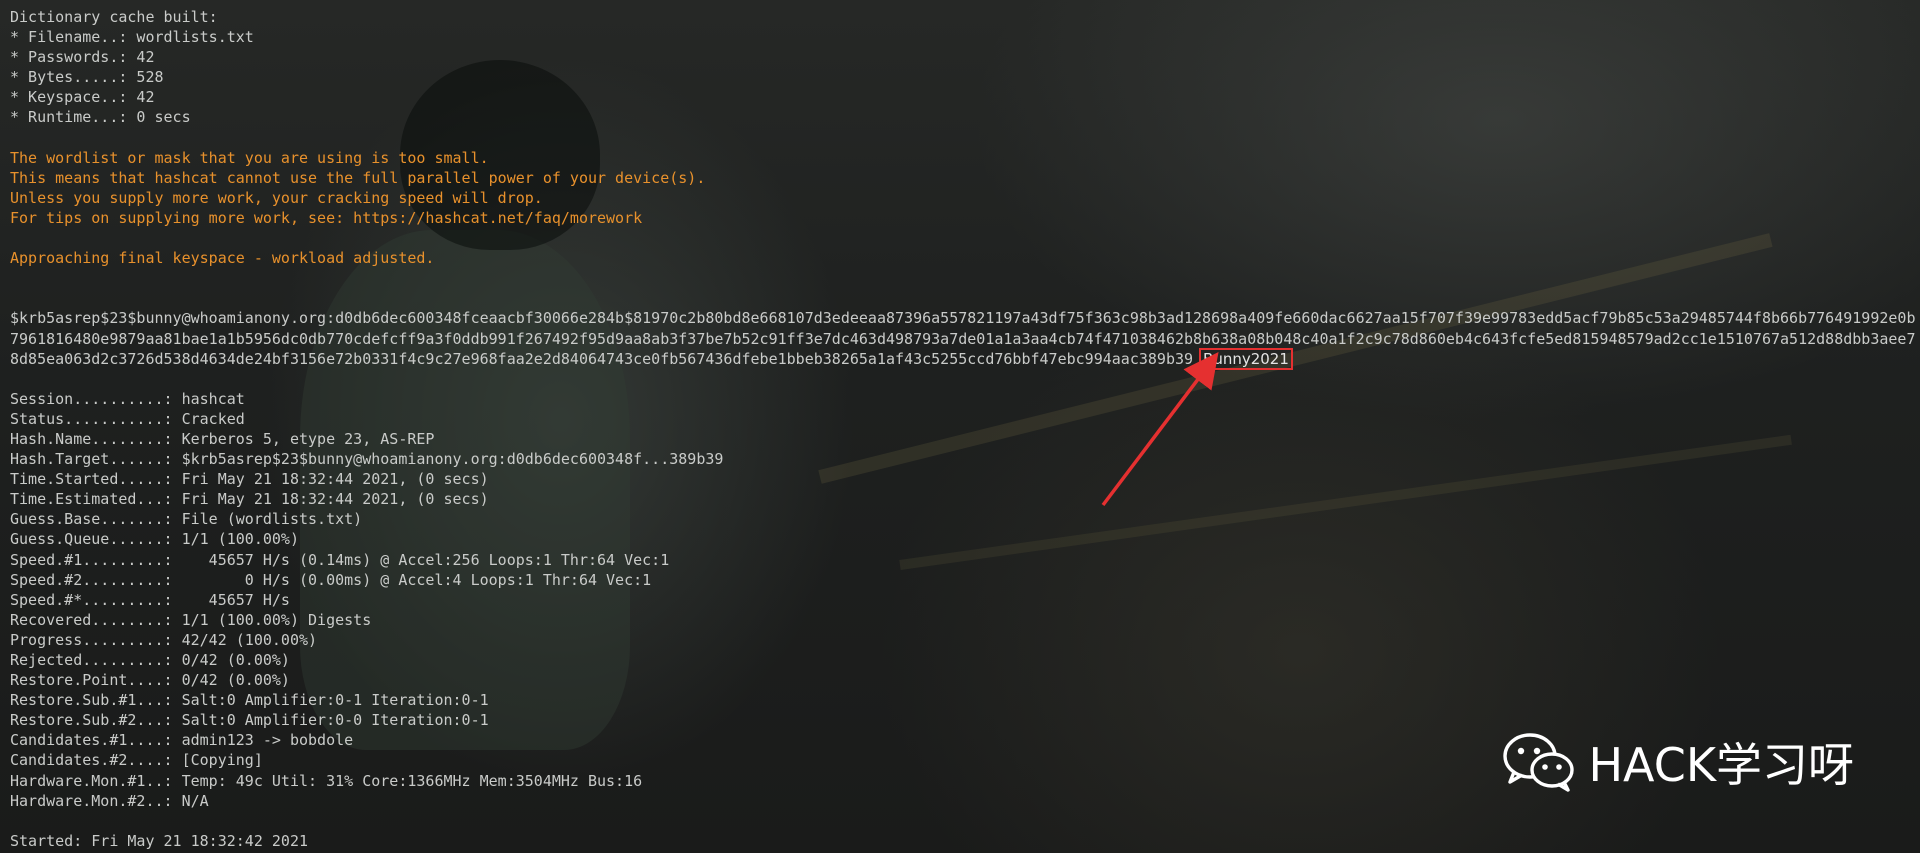 This screenshot has height=853, width=1920. Describe the element at coordinates (963, 620) in the screenshot. I see `terminal-line: Recovered........: 1/1 (100.00%) Digests` at that location.